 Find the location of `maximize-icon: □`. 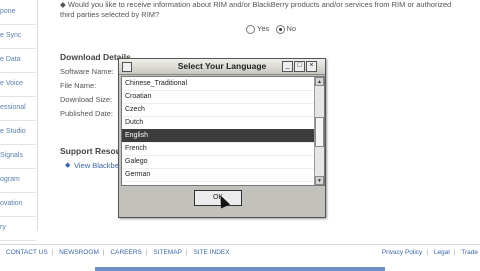

maximize-icon: □ is located at coordinates (299, 66).